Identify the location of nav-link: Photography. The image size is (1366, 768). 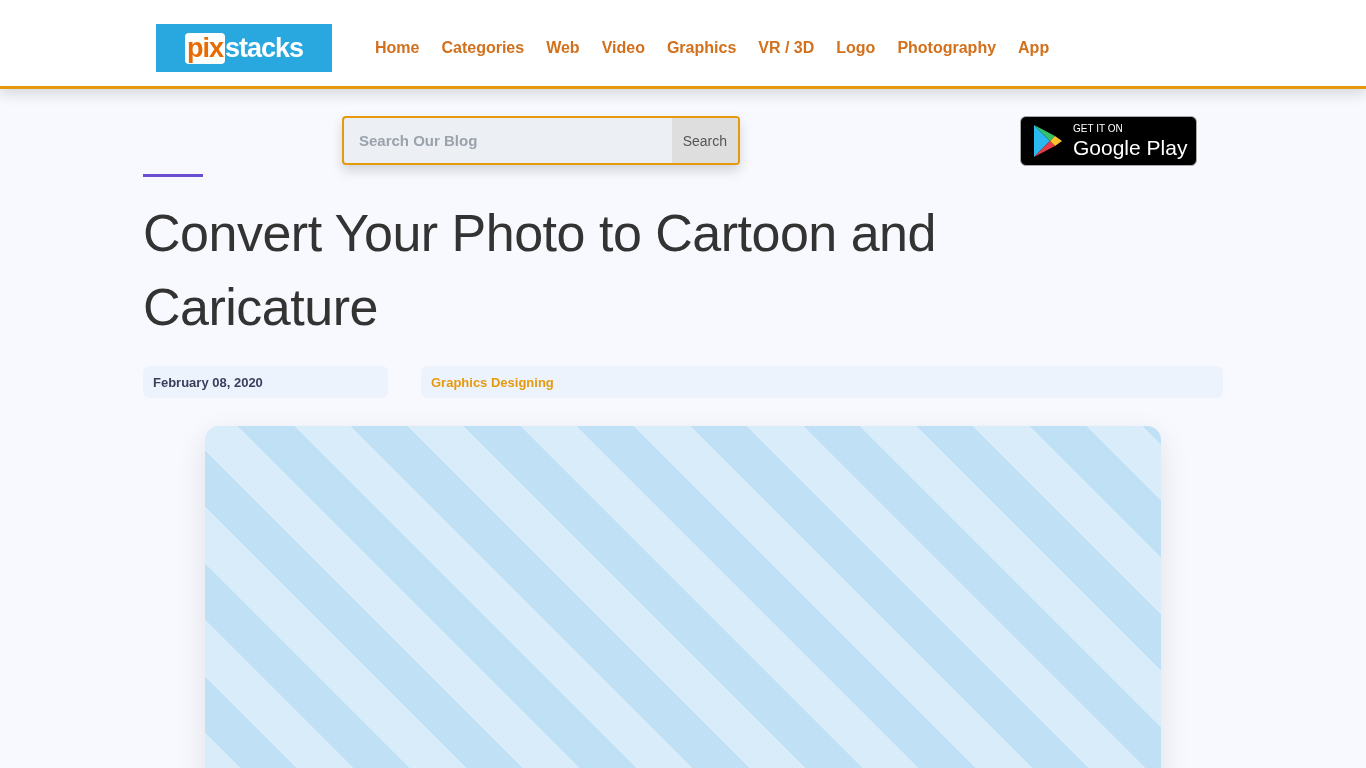
(947, 48).